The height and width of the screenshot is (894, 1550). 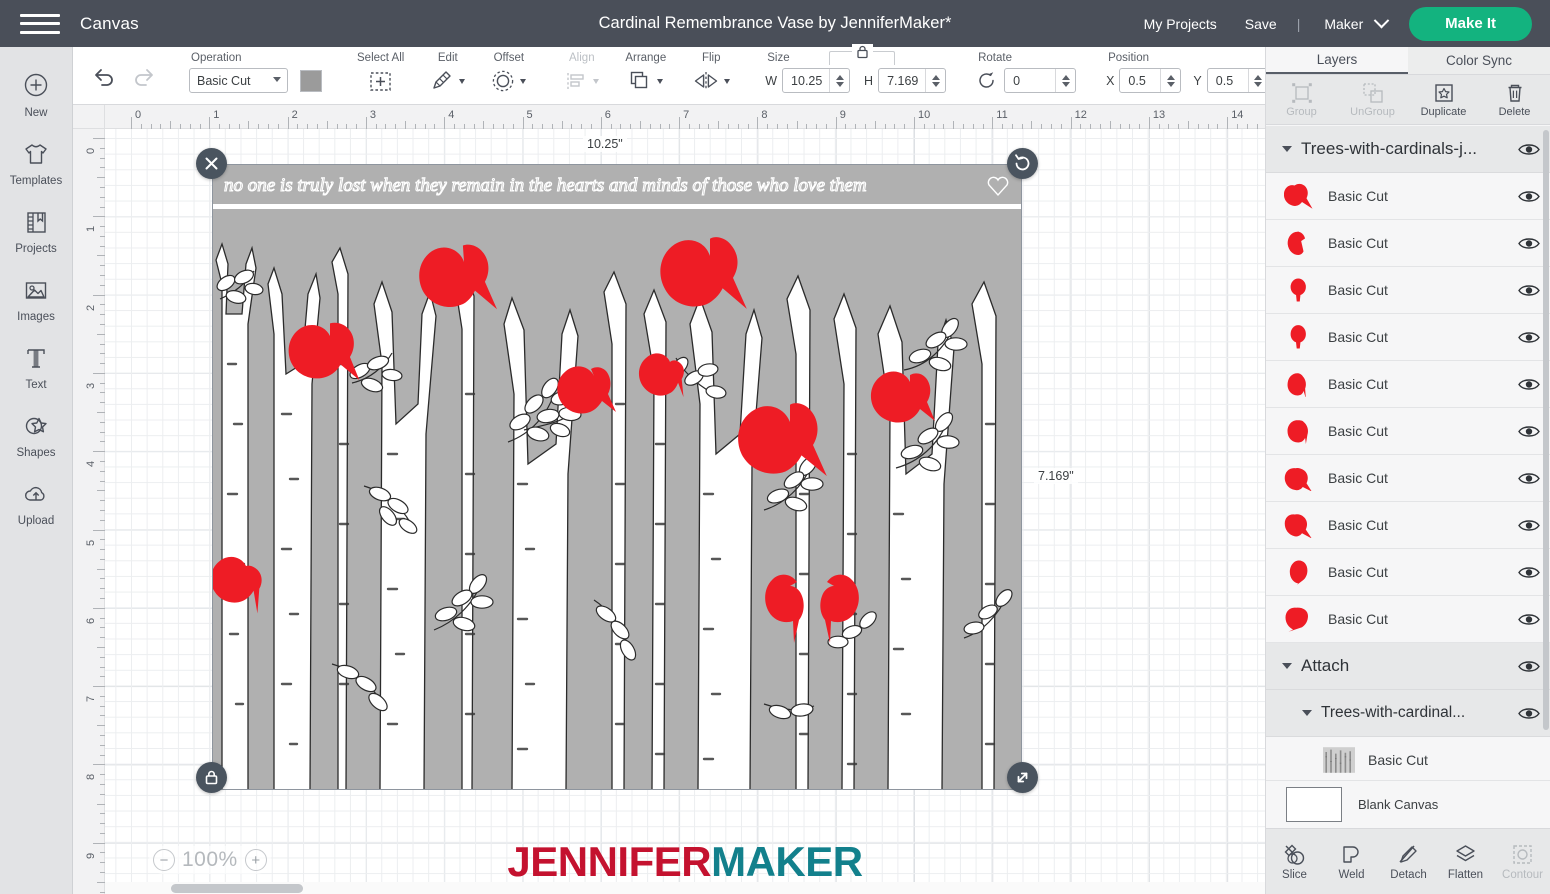 I want to click on rotate-value: 0, so click(x=1017, y=80).